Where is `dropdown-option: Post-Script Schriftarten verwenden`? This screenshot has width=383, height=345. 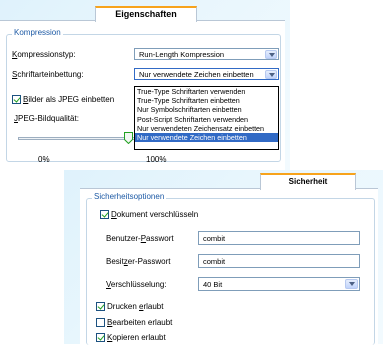 dropdown-option: Post-Script Schriftarten verwenden is located at coordinates (206, 119).